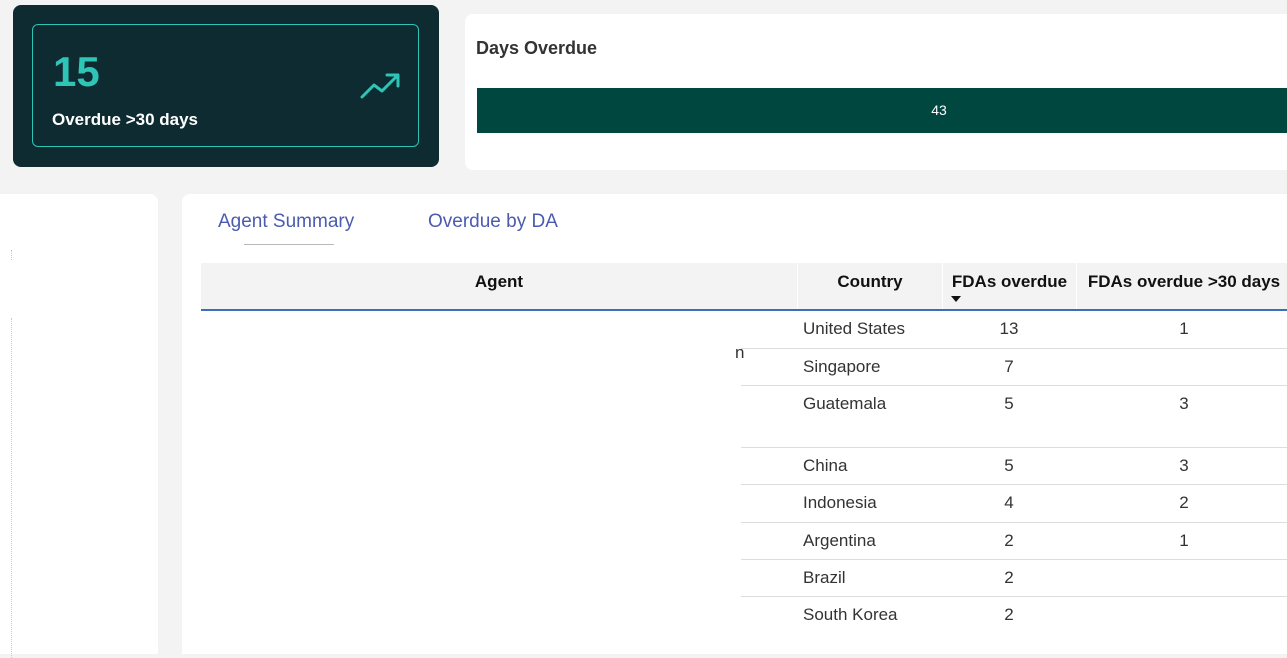 Image resolution: width=1287 pixels, height=658 pixels. Describe the element at coordinates (850, 614) in the screenshot. I see `cell-country: South Korea` at that location.